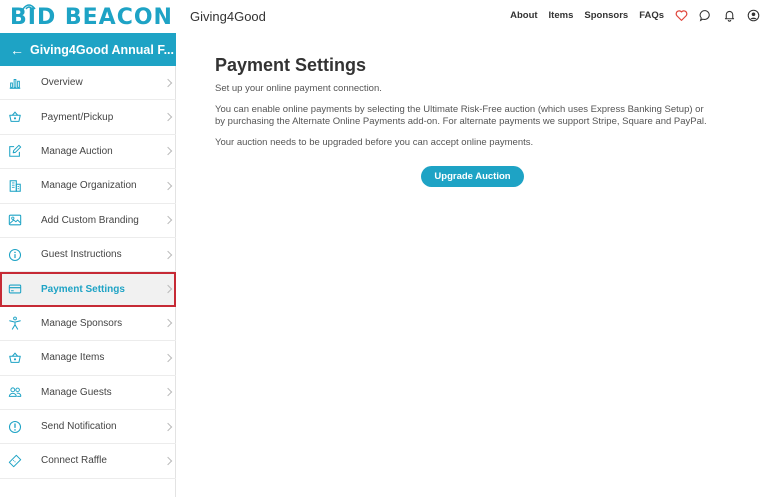 This screenshot has width=768, height=497. Describe the element at coordinates (729, 15) in the screenshot. I see `bell-icon` at that location.